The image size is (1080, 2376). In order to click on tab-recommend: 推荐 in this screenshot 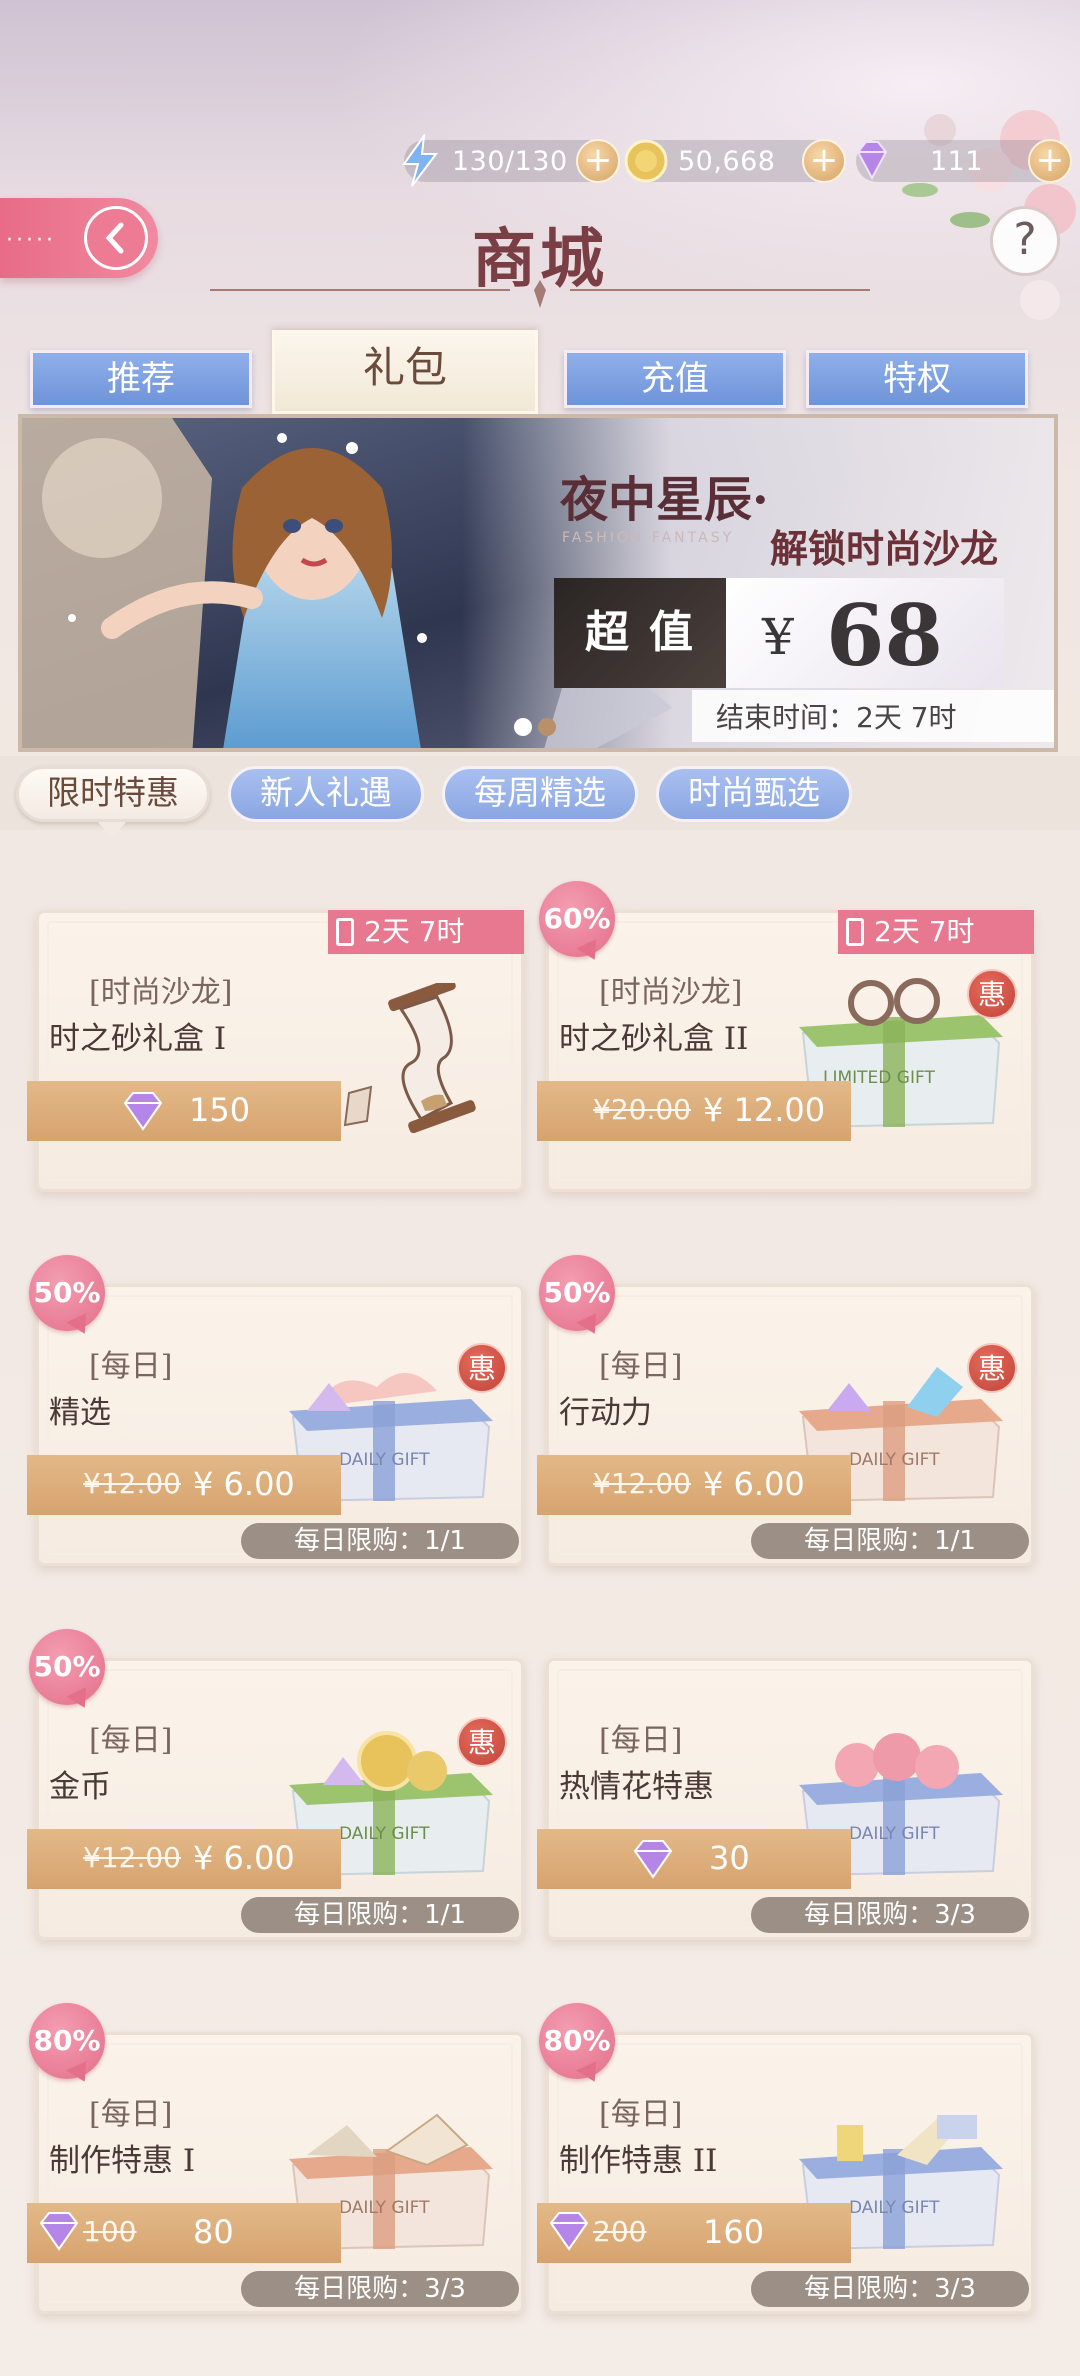, I will do `click(141, 379)`.